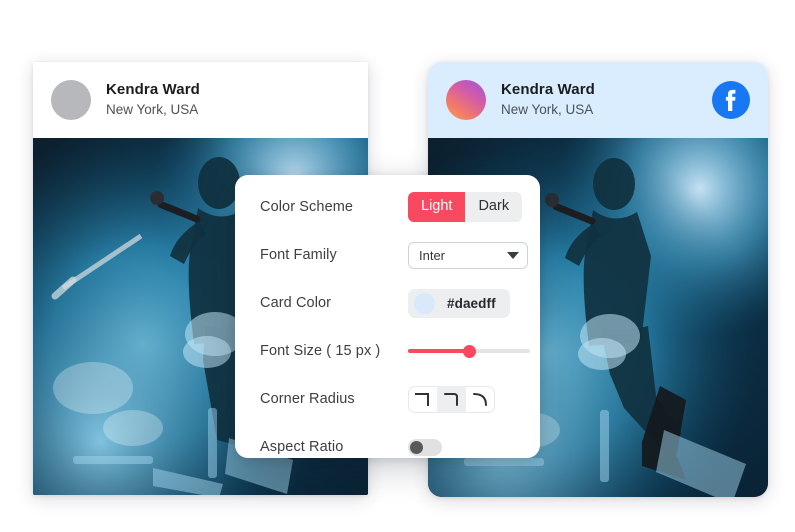 Image resolution: width=795 pixels, height=532 pixels. What do you see at coordinates (391, 207) in the screenshot?
I see `setting-row-color-scheme: Color Scheme Light Dark` at bounding box center [391, 207].